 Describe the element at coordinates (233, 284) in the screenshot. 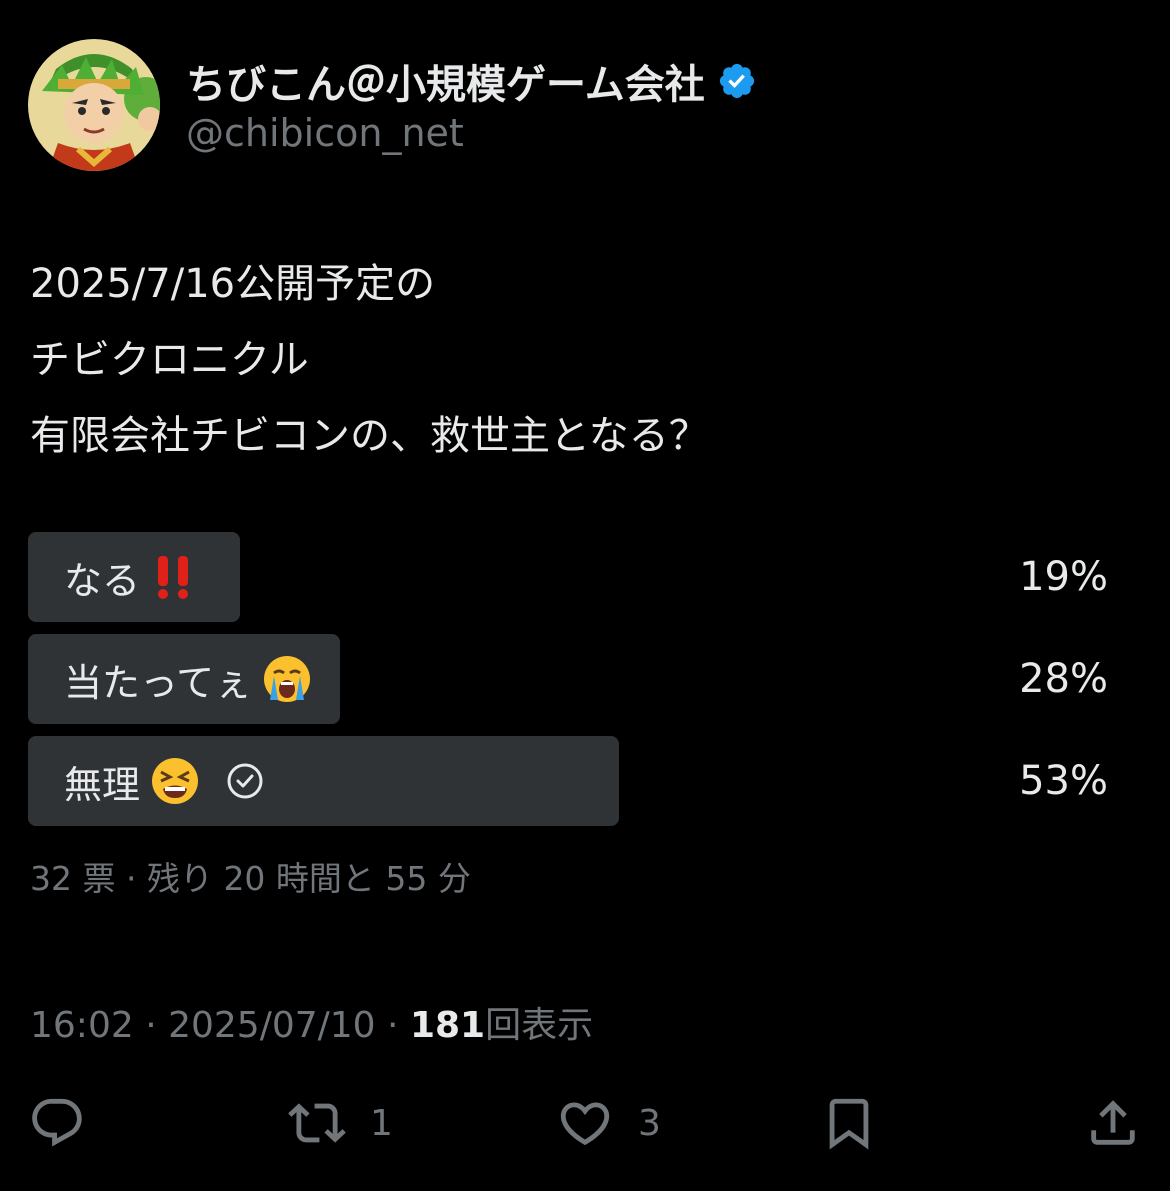

I see `tweet-line: 2025/7/16公開予定の` at that location.